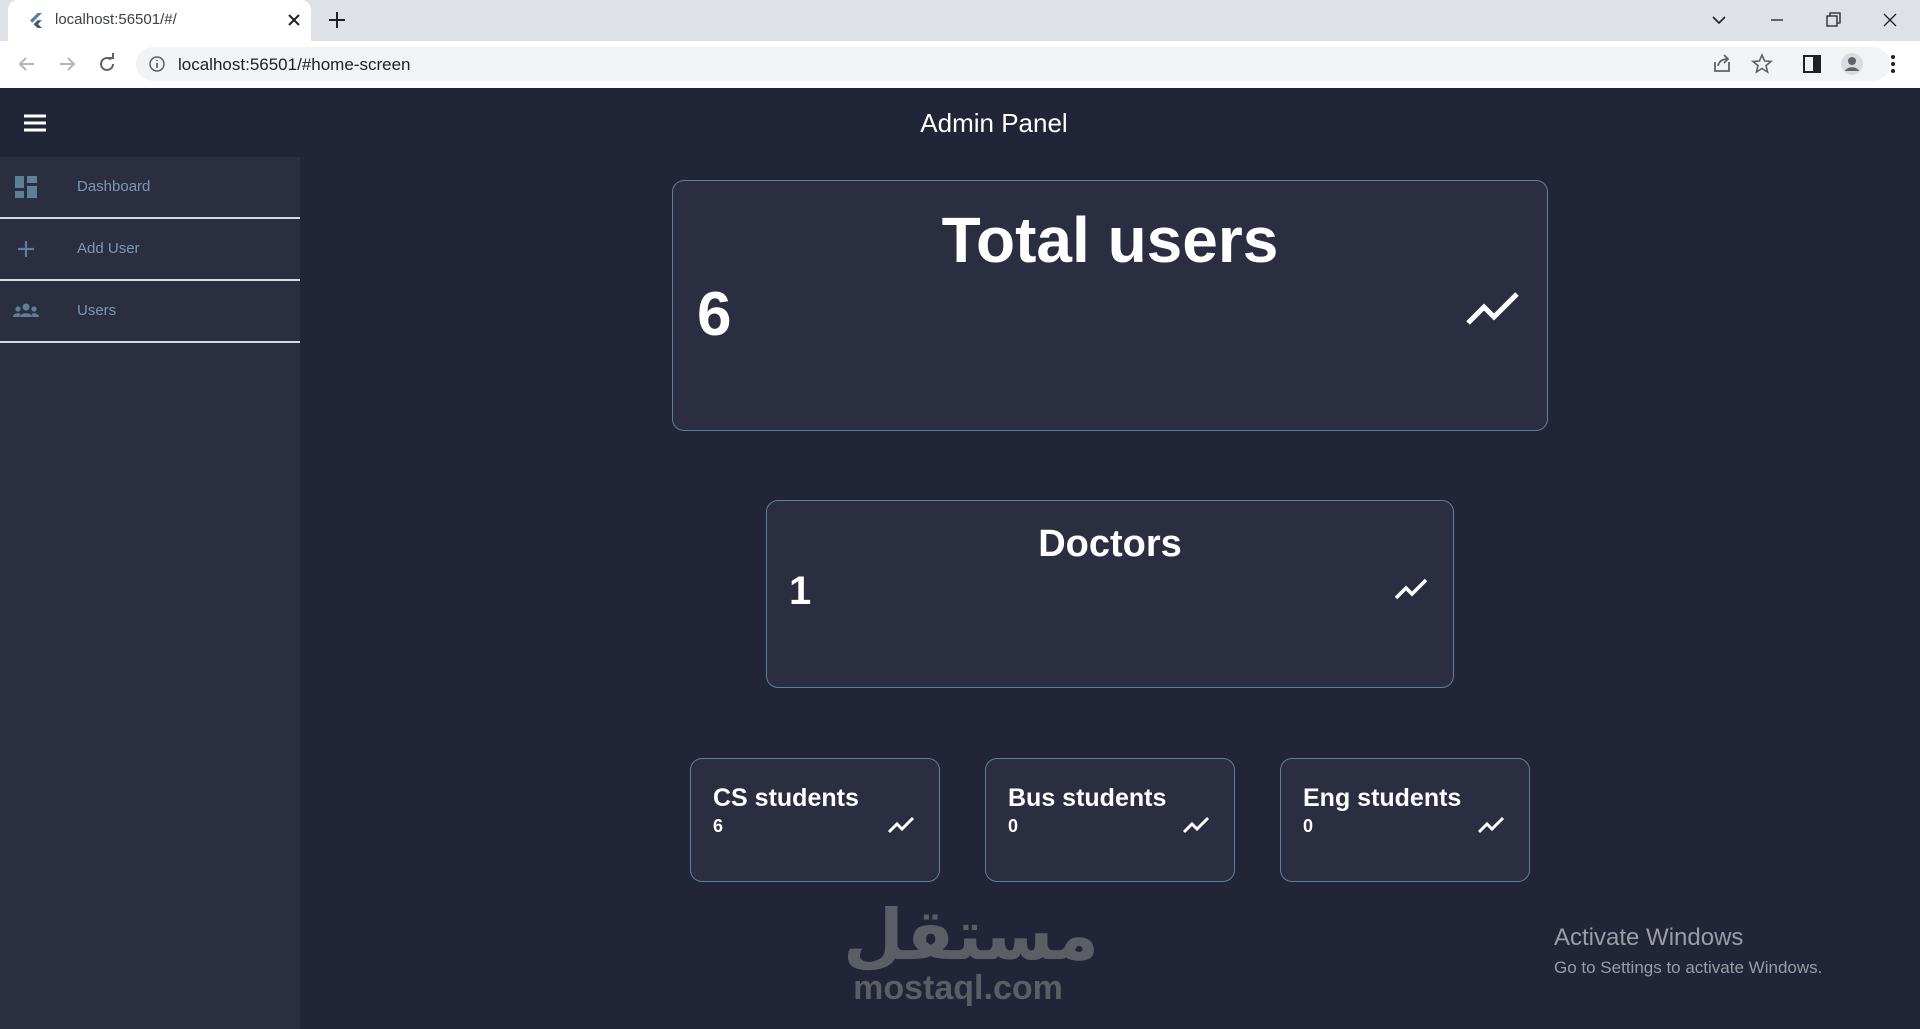  What do you see at coordinates (150, 250) in the screenshot?
I see `sidebar-item-add-user: Add User` at bounding box center [150, 250].